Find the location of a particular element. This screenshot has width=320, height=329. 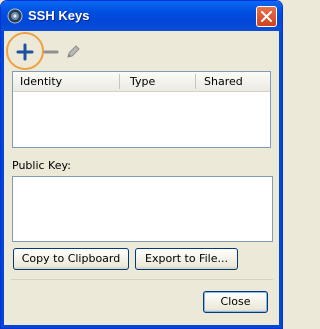

window-title: SSH Keys is located at coordinates (59, 15).